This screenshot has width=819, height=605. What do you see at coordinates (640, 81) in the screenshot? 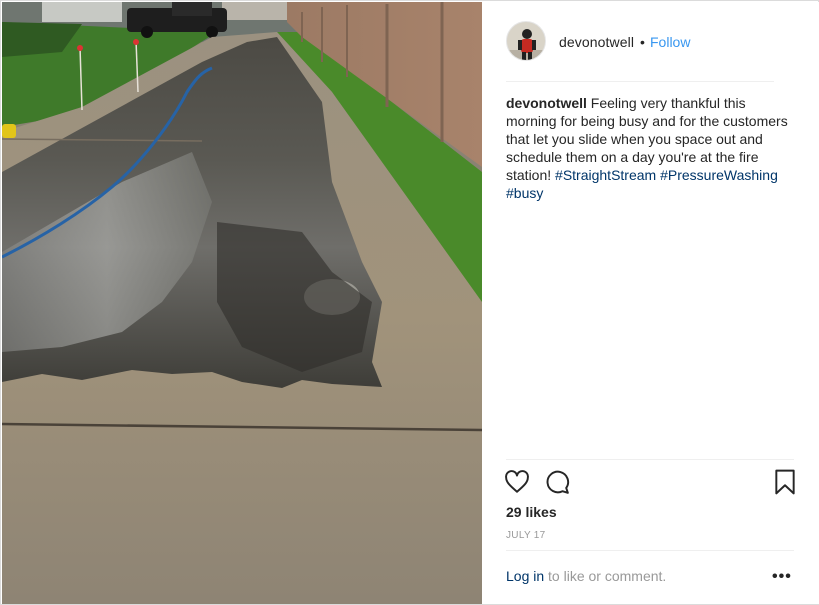
I see `header-divider` at bounding box center [640, 81].